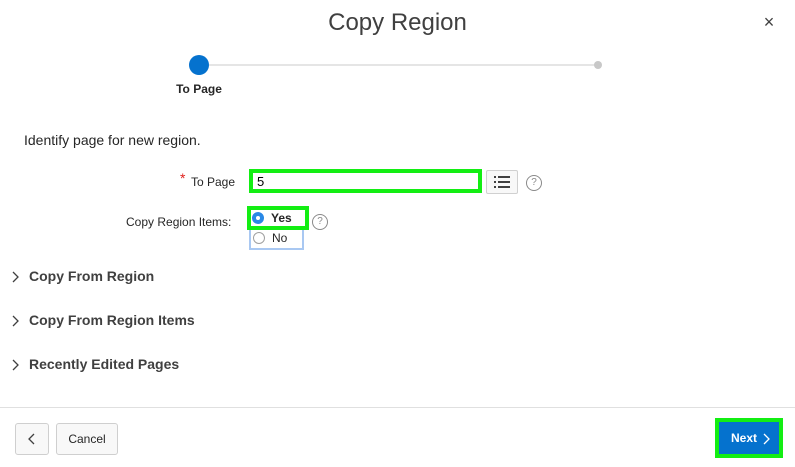 The height and width of the screenshot is (467, 795). Describe the element at coordinates (258, 218) in the screenshot. I see `radio-yes-checked-icon` at that location.